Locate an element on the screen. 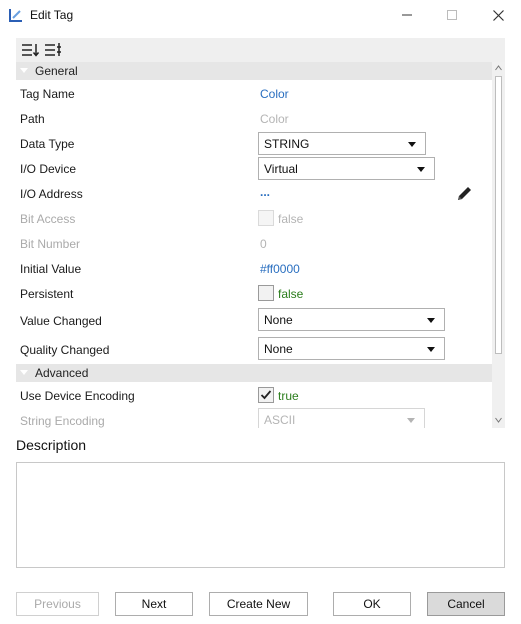 The image size is (521, 624). property-label: Data Type is located at coordinates (47, 144).